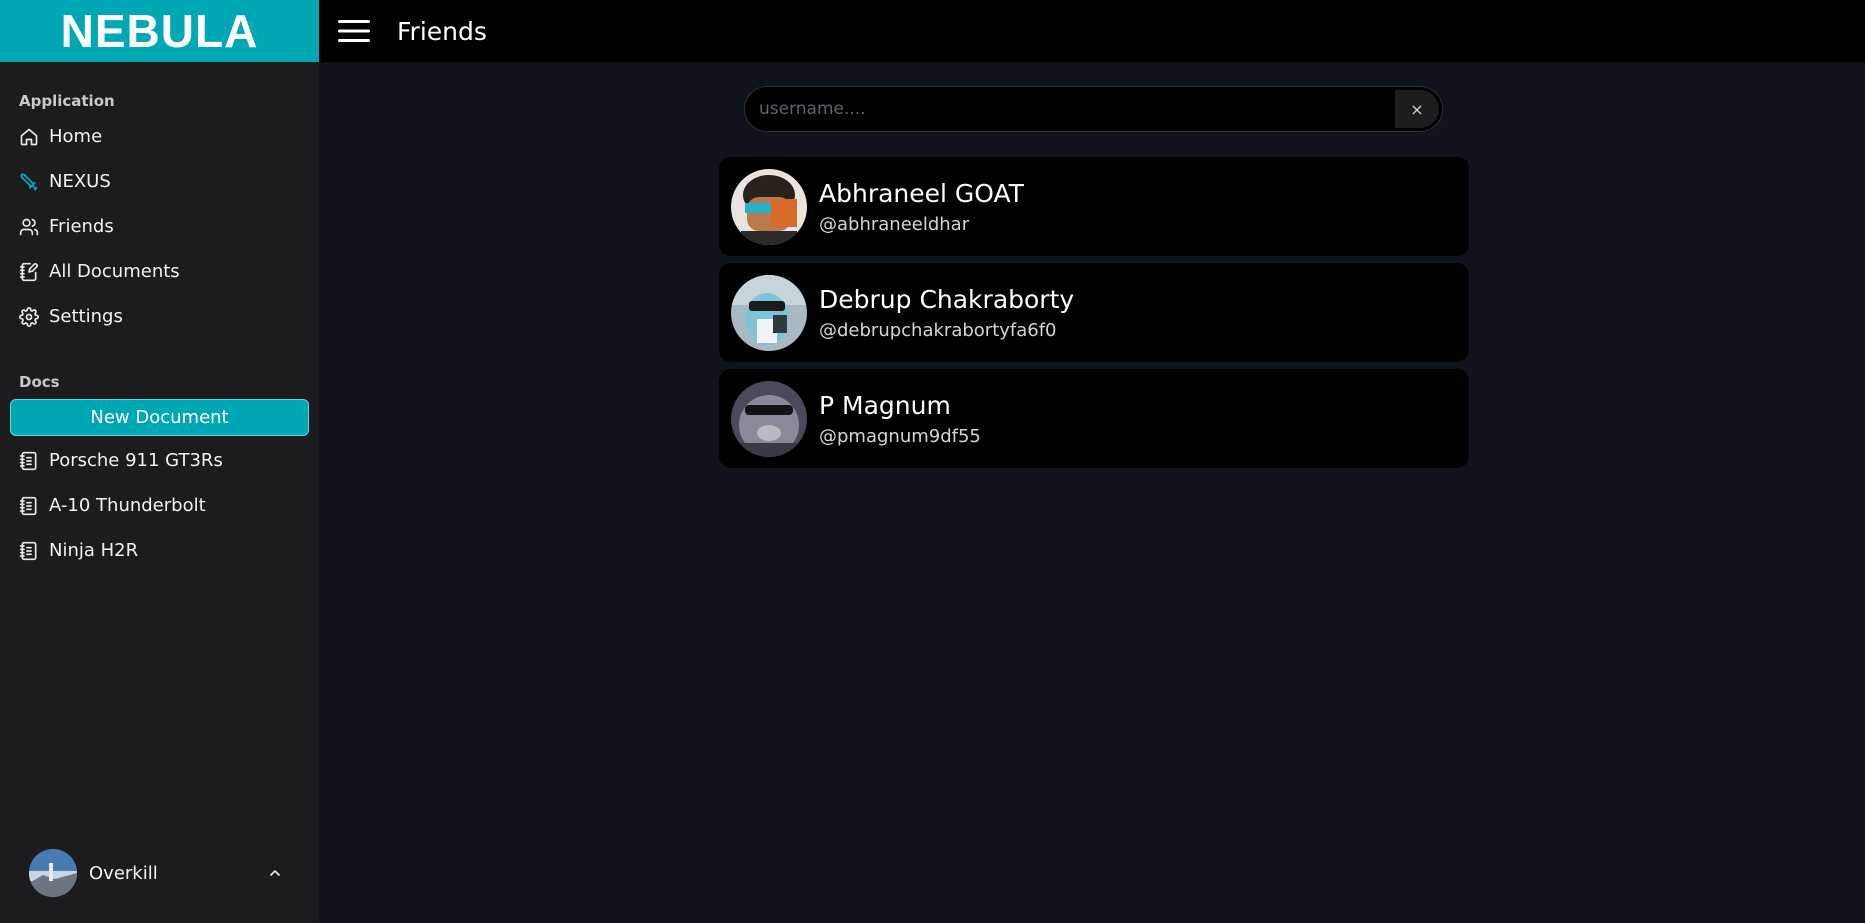 The height and width of the screenshot is (923, 1865). I want to click on gear-icon, so click(29, 316).